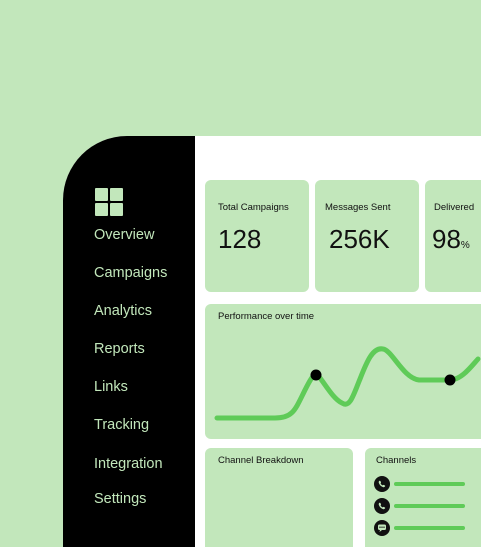  Describe the element at coordinates (454, 207) in the screenshot. I see `stat-label: Delivered` at that location.